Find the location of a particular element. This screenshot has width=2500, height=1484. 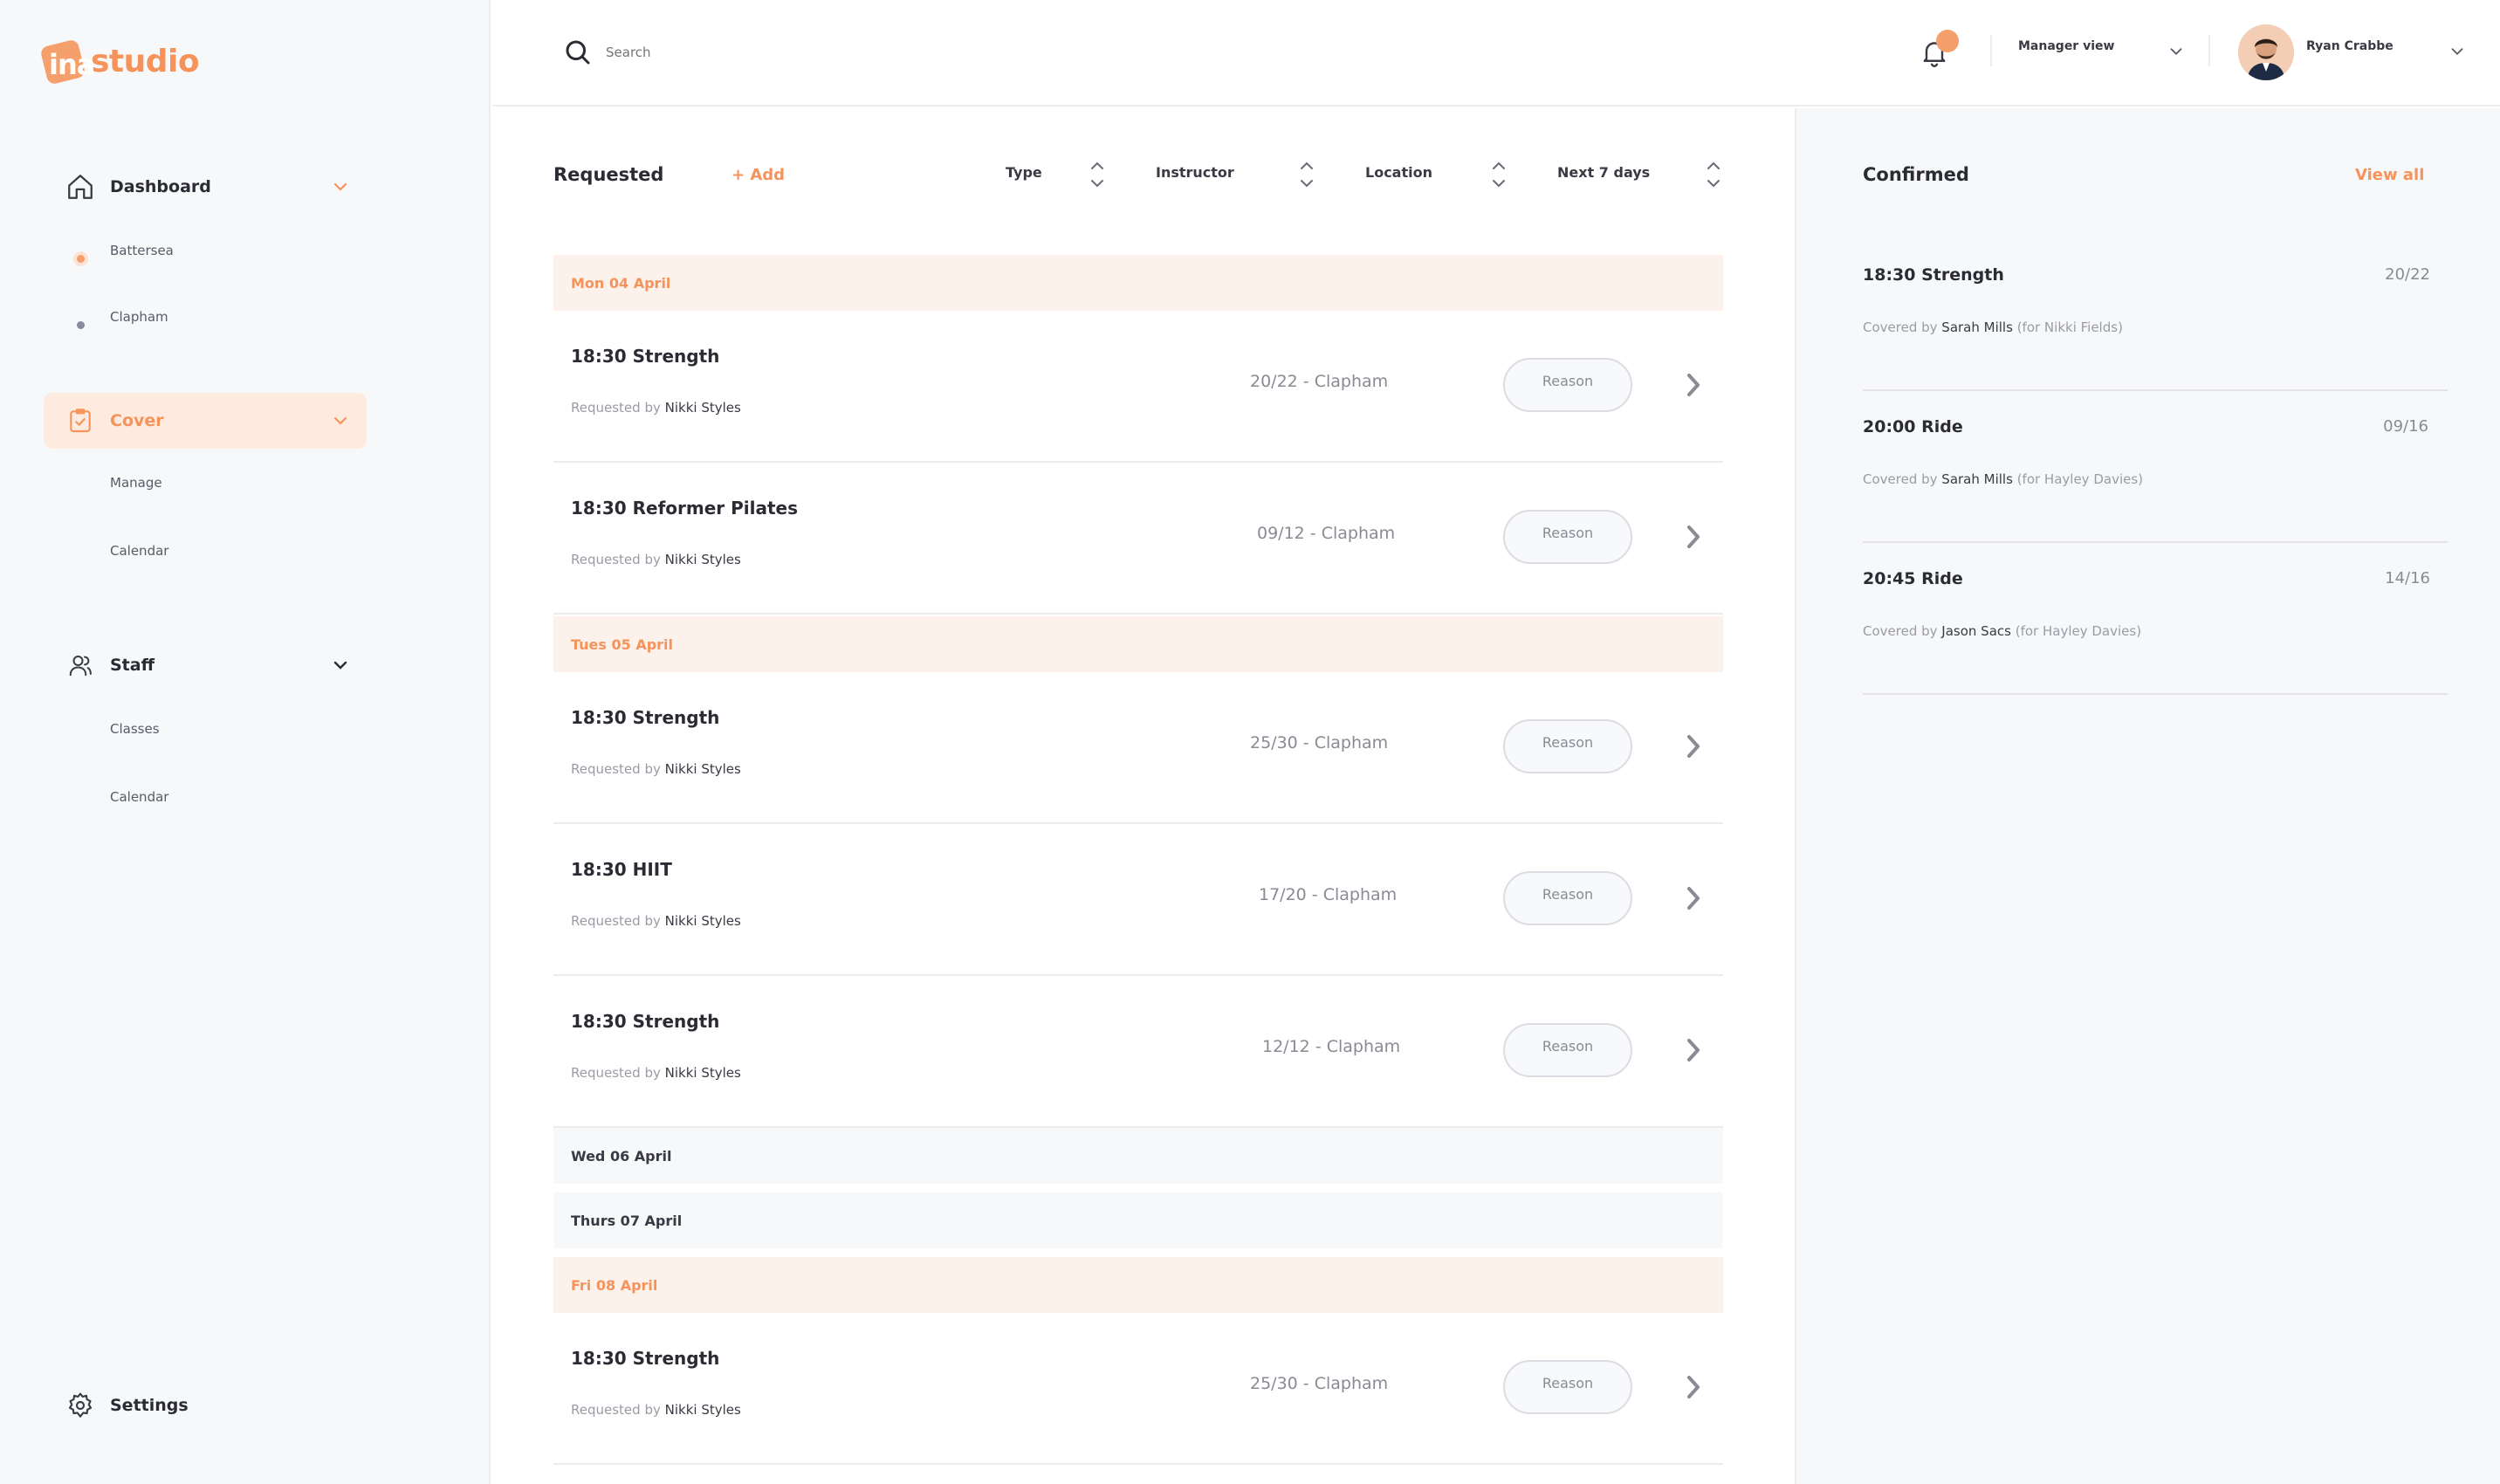

filter-type: Type is located at coordinates (1024, 173).